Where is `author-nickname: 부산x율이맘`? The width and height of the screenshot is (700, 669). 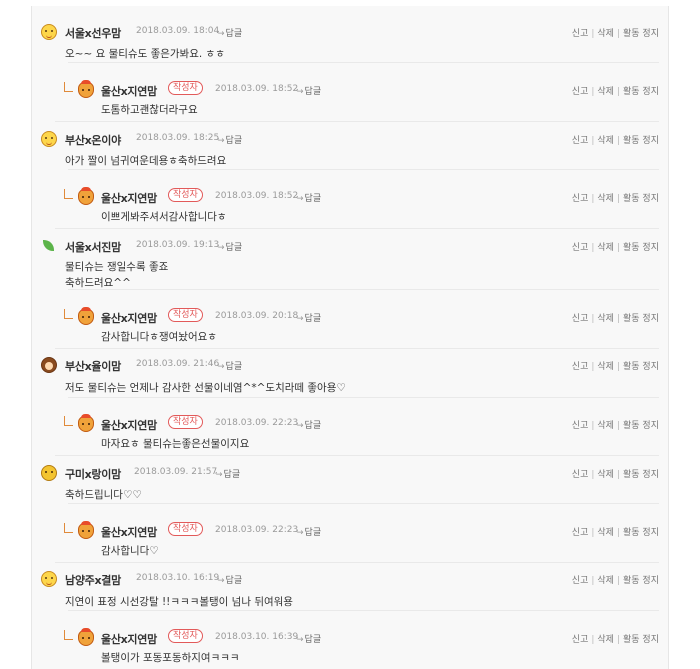
author-nickname: 부산x율이맘 is located at coordinates (93, 366).